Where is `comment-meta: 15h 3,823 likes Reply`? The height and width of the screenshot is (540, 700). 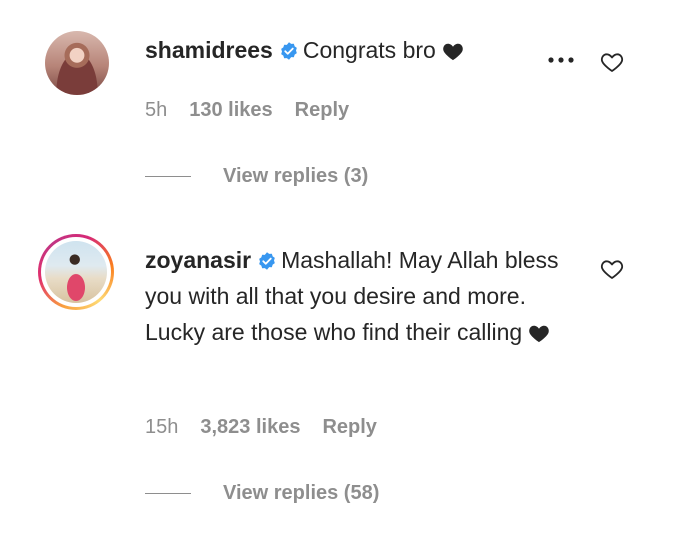
comment-meta: 15h 3,823 likes Reply is located at coordinates (272, 427).